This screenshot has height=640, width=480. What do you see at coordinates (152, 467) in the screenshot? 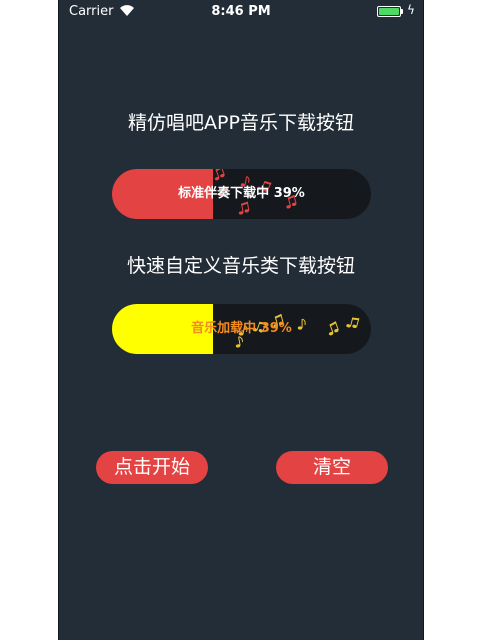
I see `start-button: 点击开始` at bounding box center [152, 467].